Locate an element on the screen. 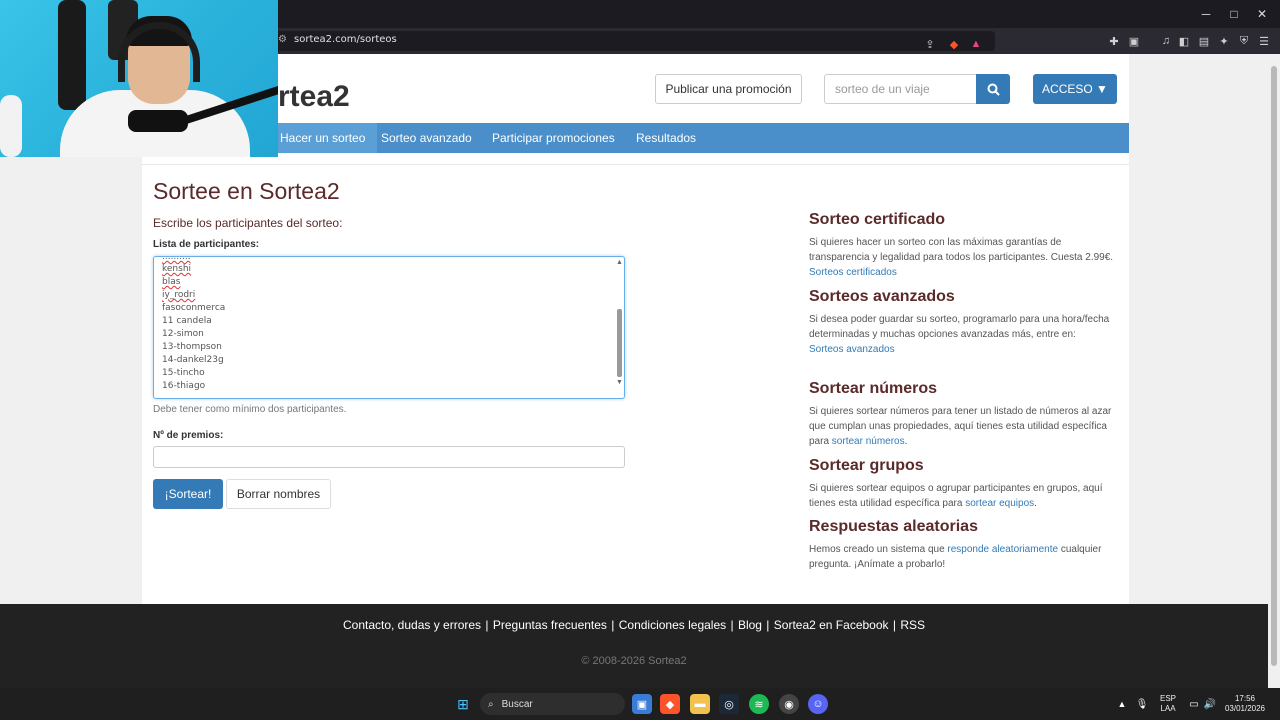 The width and height of the screenshot is (1280, 720). footer-link-condiciones: Condiciones legales is located at coordinates (672, 625).